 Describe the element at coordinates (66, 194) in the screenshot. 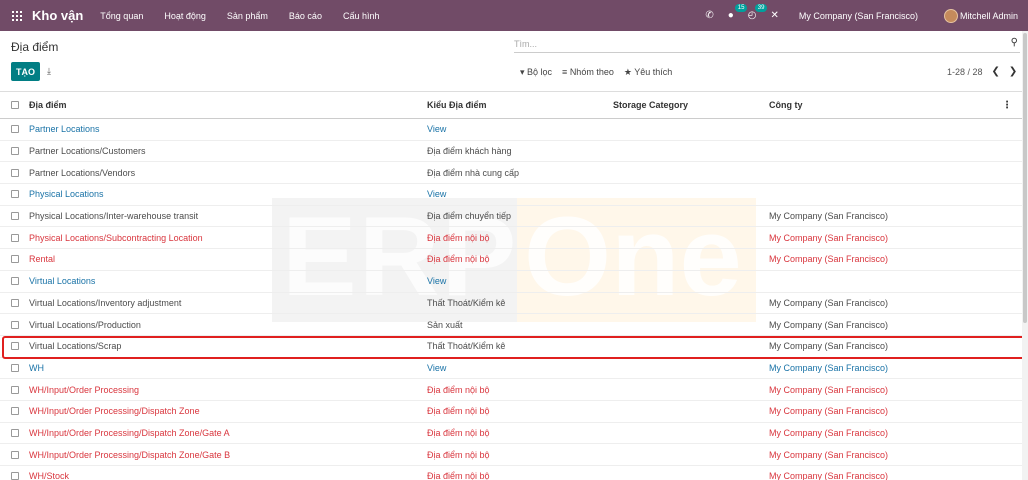

I see `cell-location: Physical Locations` at that location.